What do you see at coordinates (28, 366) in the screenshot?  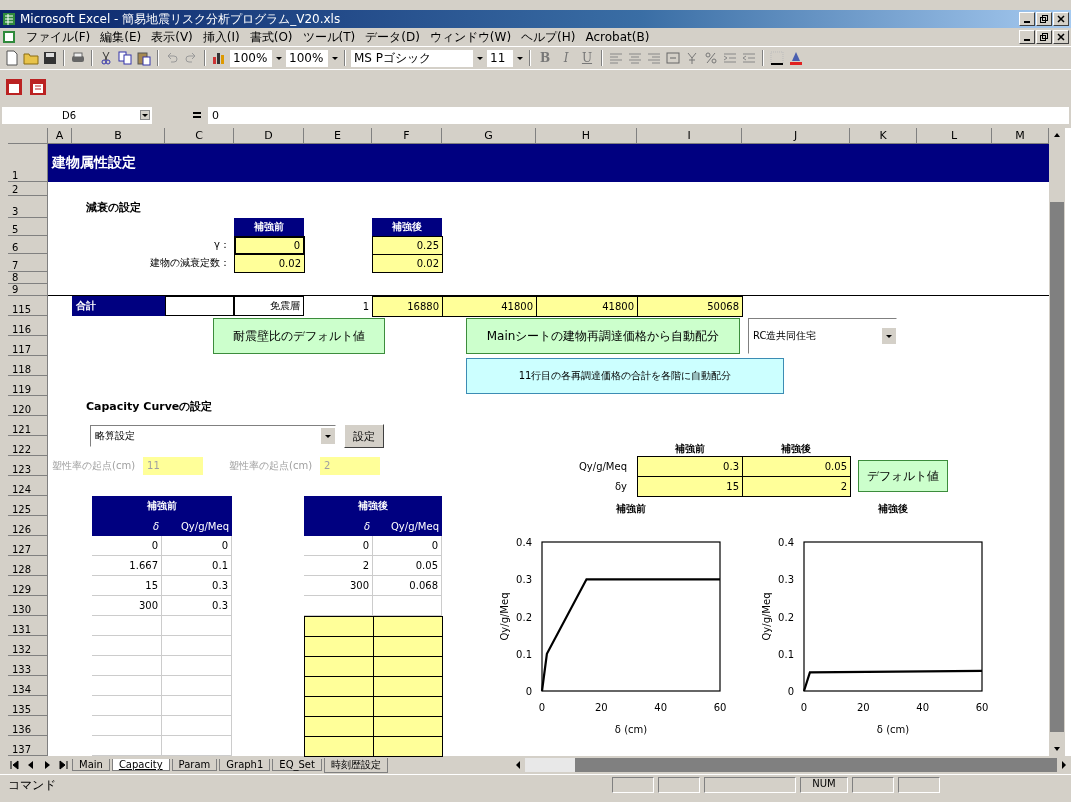 I see `row-header: 118` at bounding box center [28, 366].